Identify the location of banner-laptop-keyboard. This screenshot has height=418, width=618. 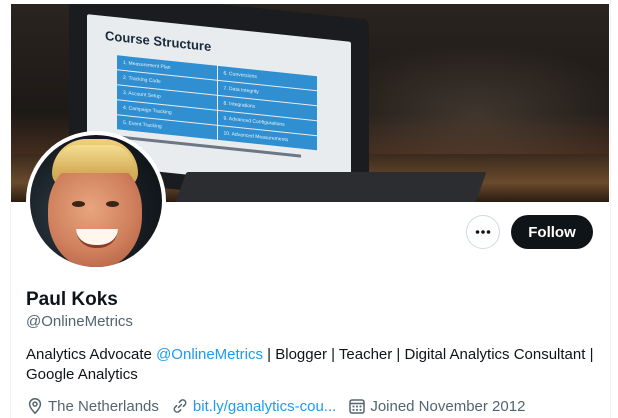
(331, 187).